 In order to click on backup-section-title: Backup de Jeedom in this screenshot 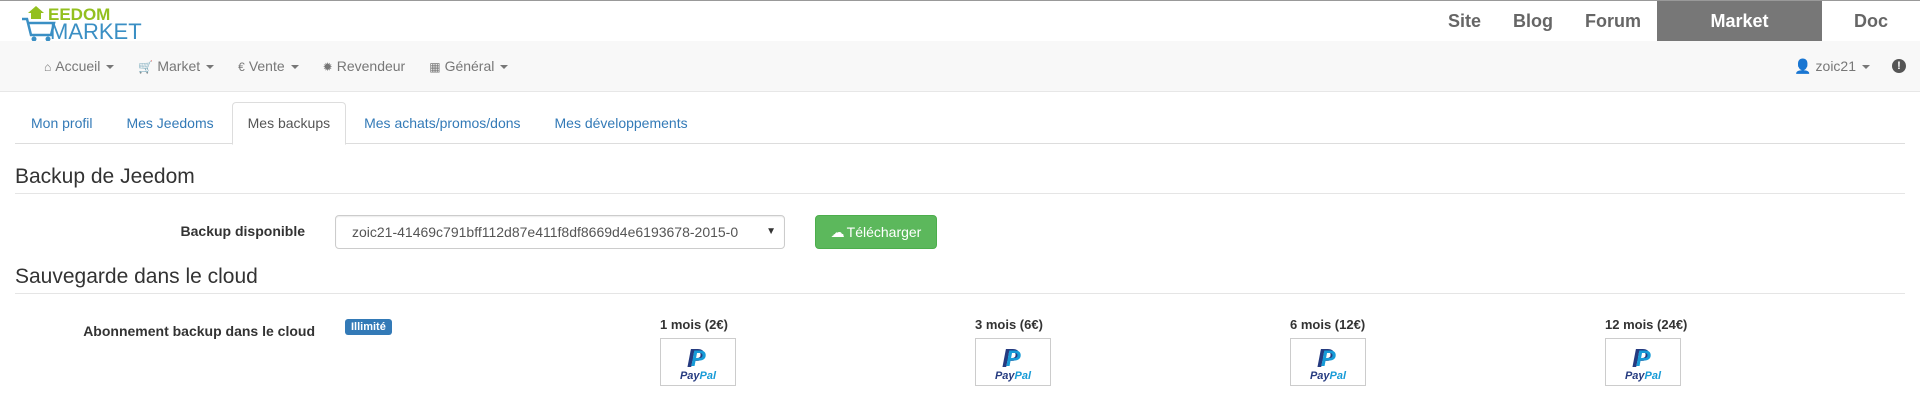, I will do `click(960, 179)`.